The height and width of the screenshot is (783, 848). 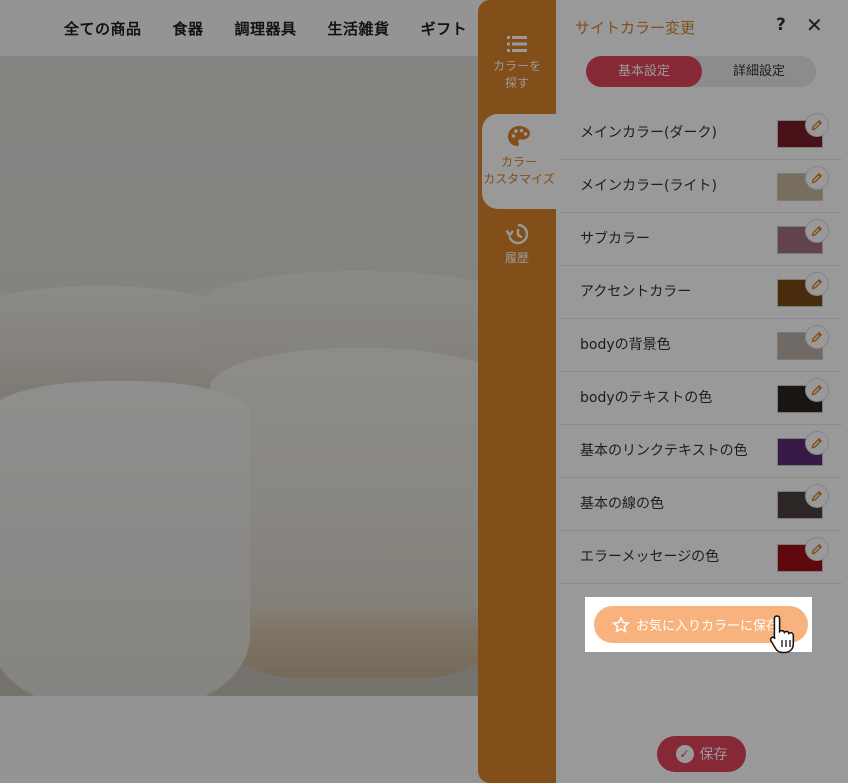 What do you see at coordinates (759, 71) in the screenshot?
I see `tab-detail-settings: 詳細設定` at bounding box center [759, 71].